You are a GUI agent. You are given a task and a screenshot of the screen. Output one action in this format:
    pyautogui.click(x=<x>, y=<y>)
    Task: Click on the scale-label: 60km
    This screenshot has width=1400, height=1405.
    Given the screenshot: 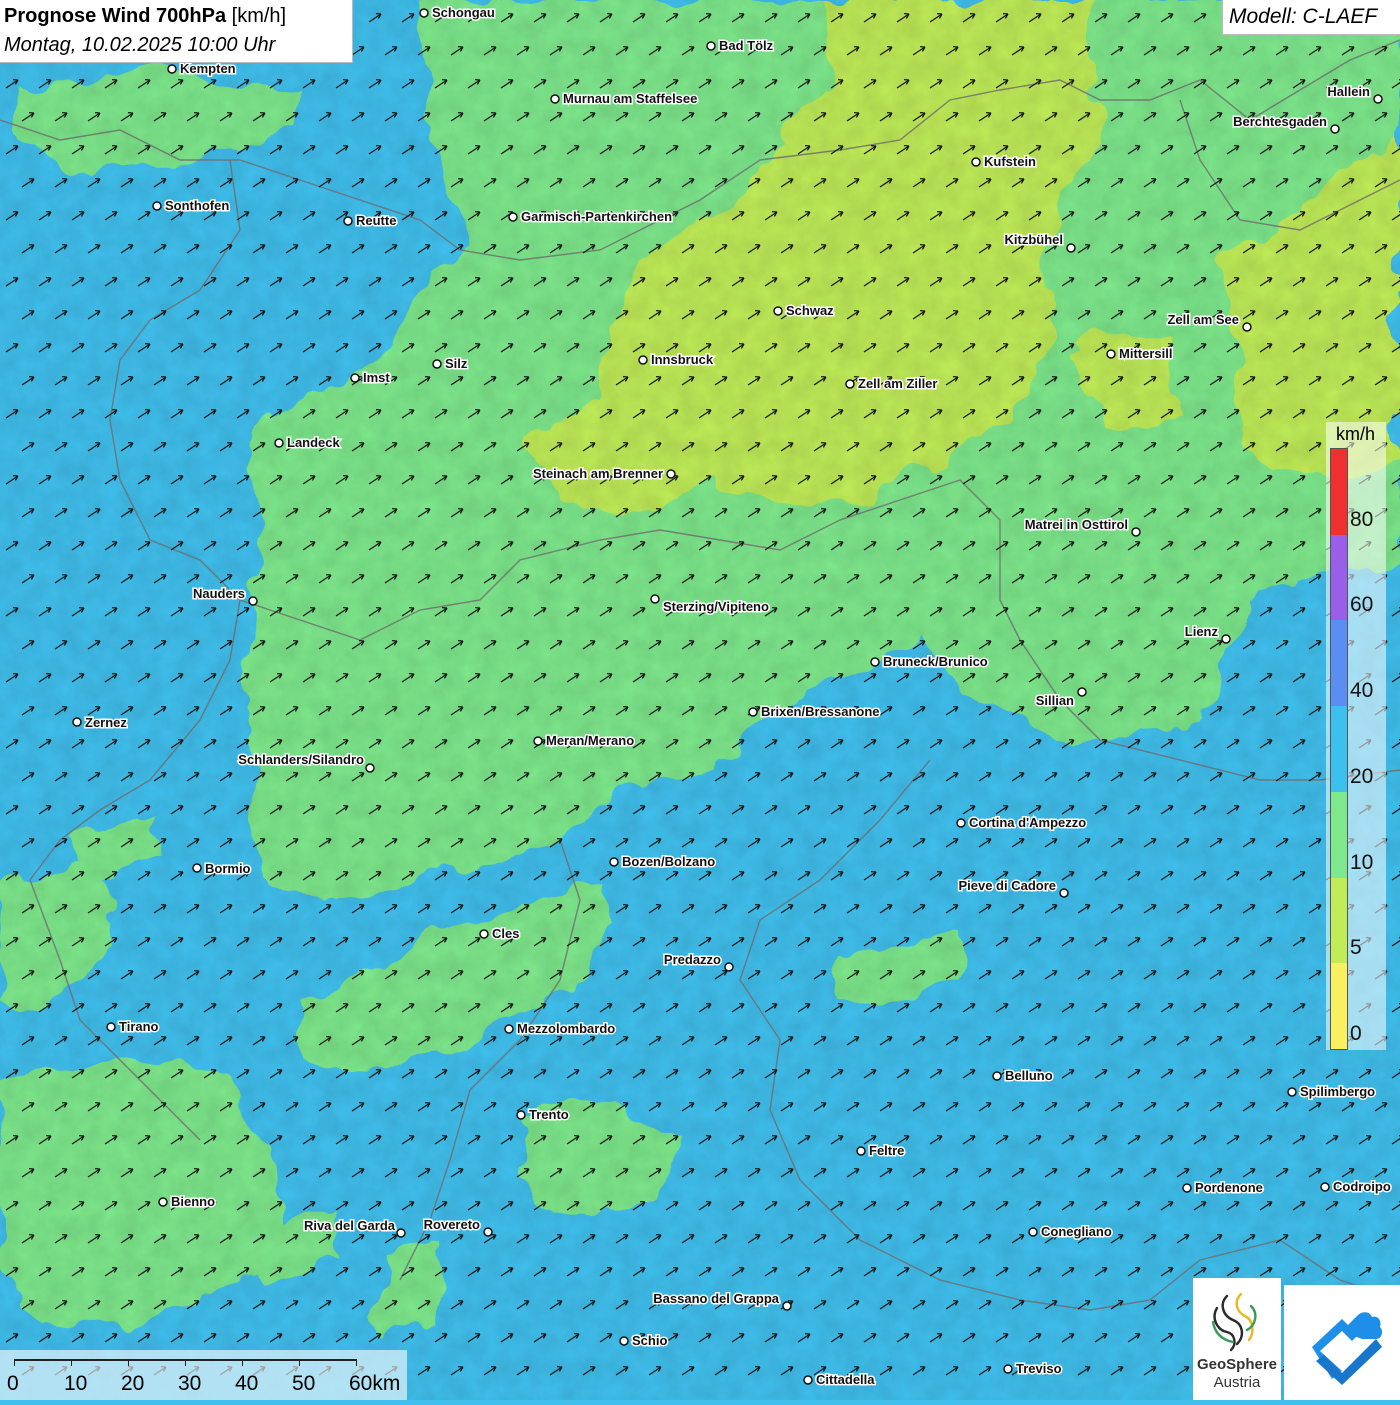 What is the action you would take?
    pyautogui.click(x=375, y=1383)
    